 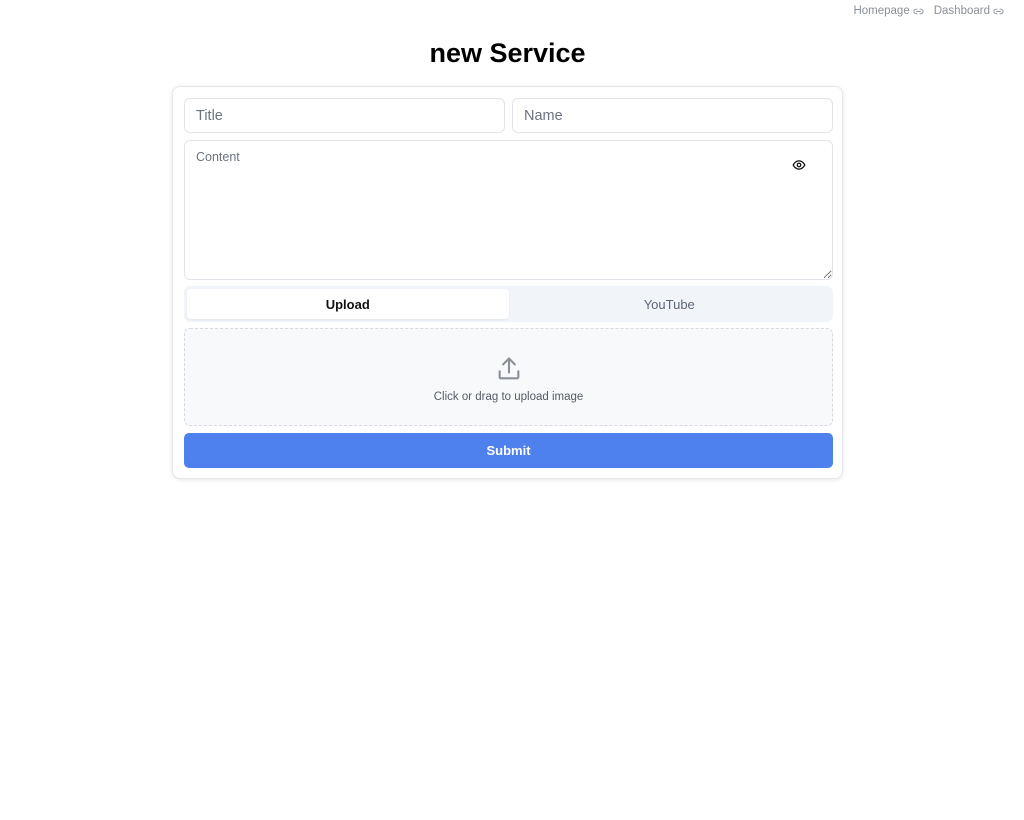 I want to click on tab-youtube: YouTube, so click(x=670, y=304).